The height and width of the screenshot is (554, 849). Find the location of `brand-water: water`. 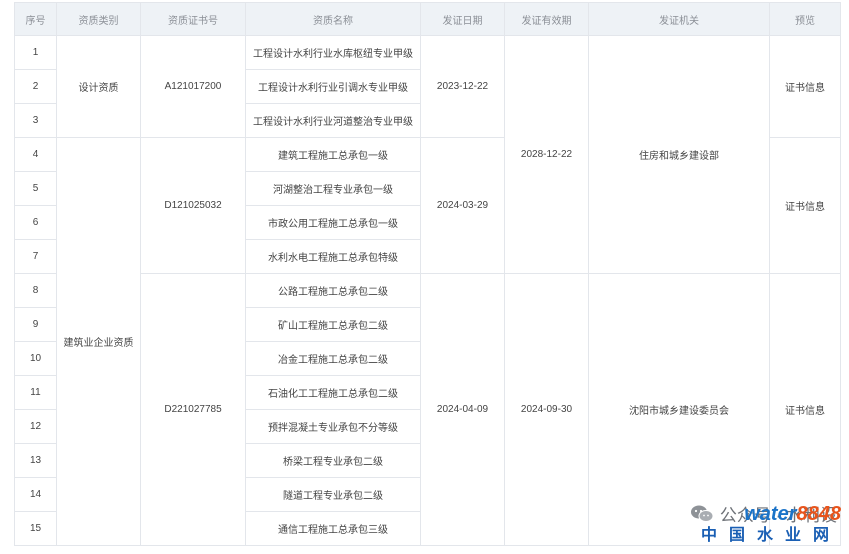

brand-water: water is located at coordinates (770, 514).